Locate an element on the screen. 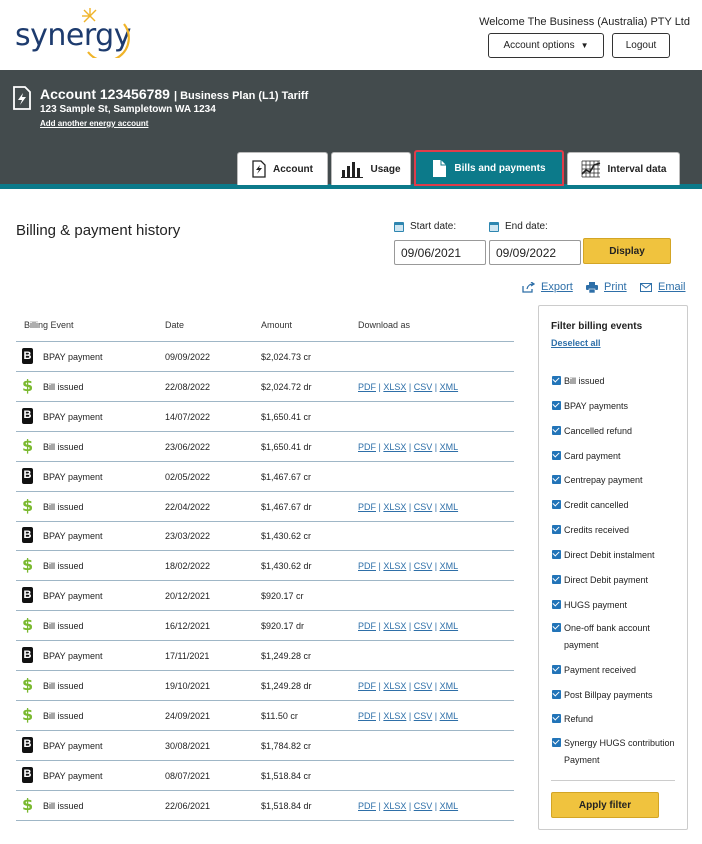 The height and width of the screenshot is (844, 702). add-account-link: Add another energy account is located at coordinates (94, 123).